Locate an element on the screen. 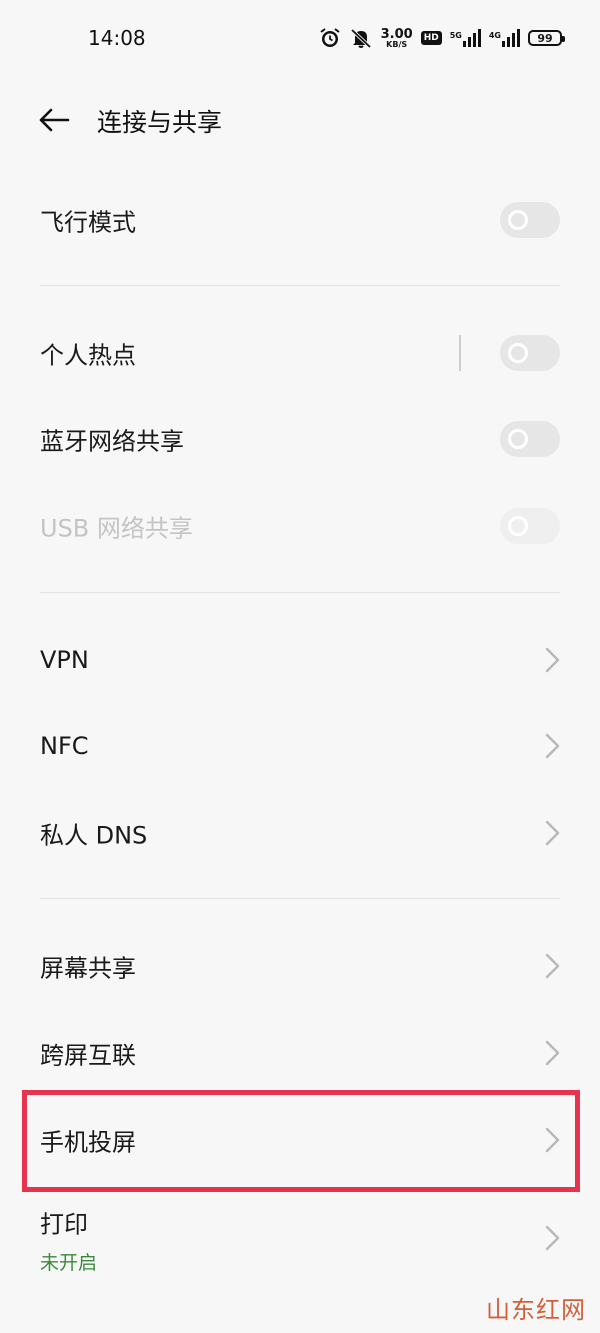 This screenshot has width=600, height=1333. mute-bell-icon is located at coordinates (361, 38).